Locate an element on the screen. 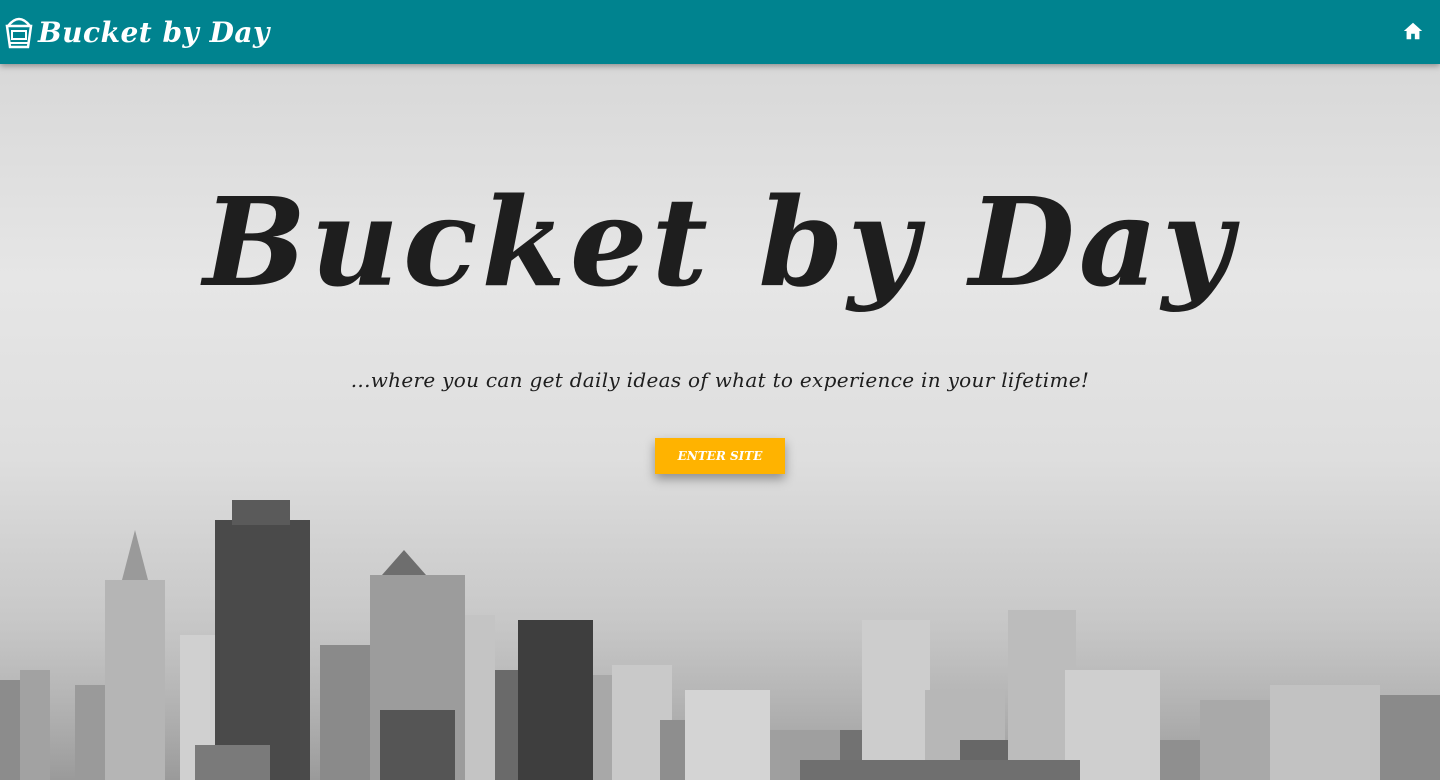 The image size is (1440, 780). hero-title: Bucket by Day is located at coordinates (720, 242).